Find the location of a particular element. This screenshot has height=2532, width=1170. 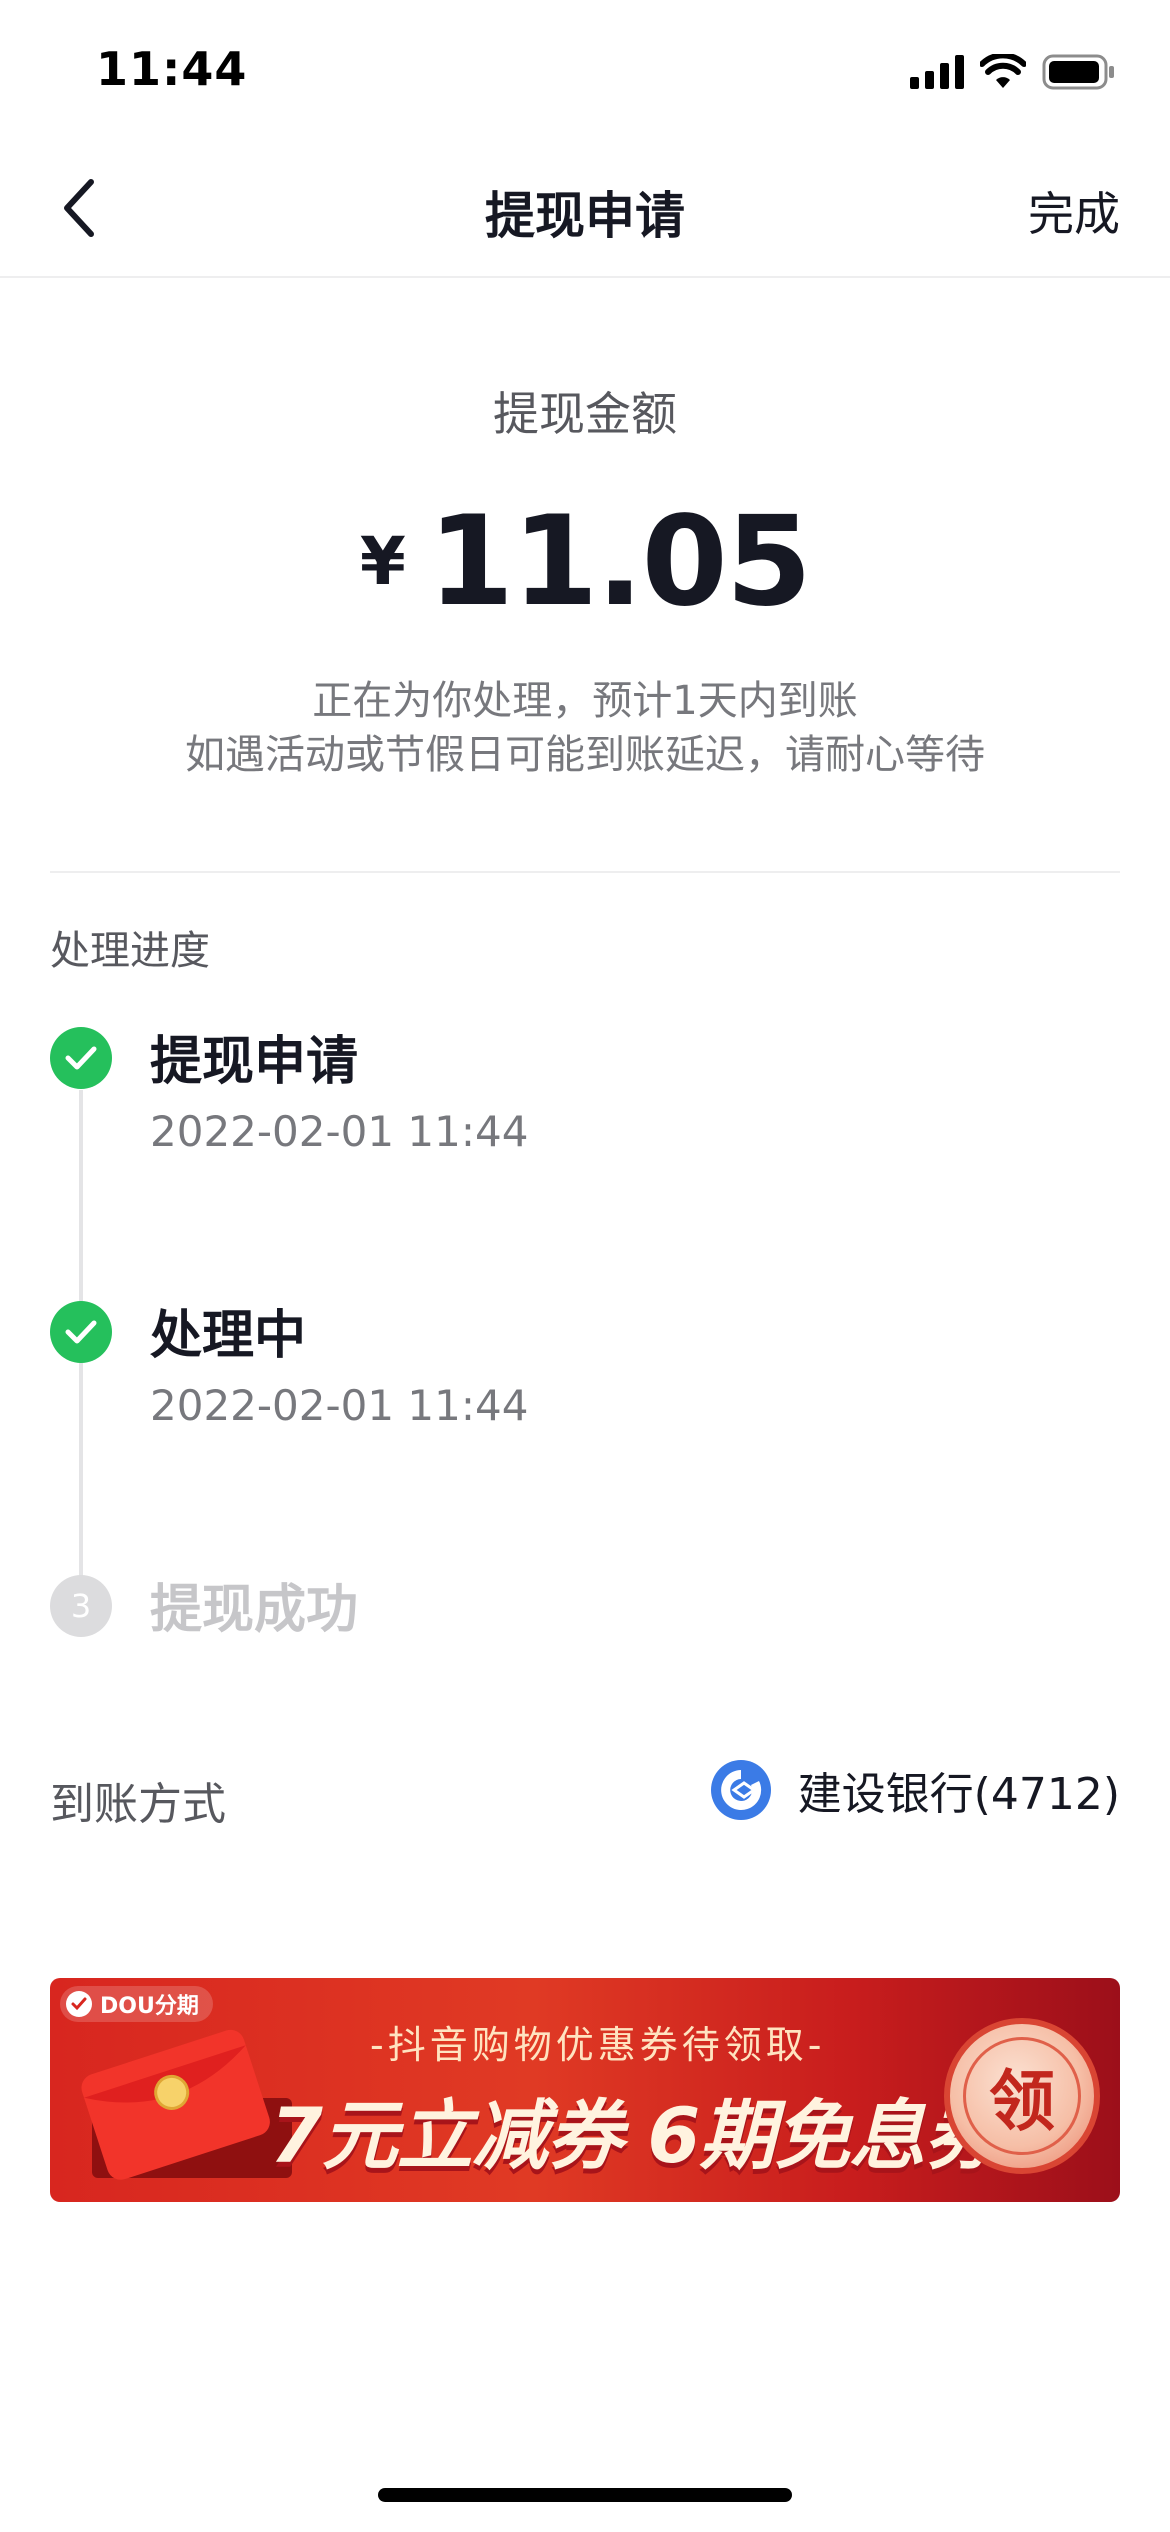

banner-subtitle: -抖音购物优惠券待领取- is located at coordinates (598, 2045).